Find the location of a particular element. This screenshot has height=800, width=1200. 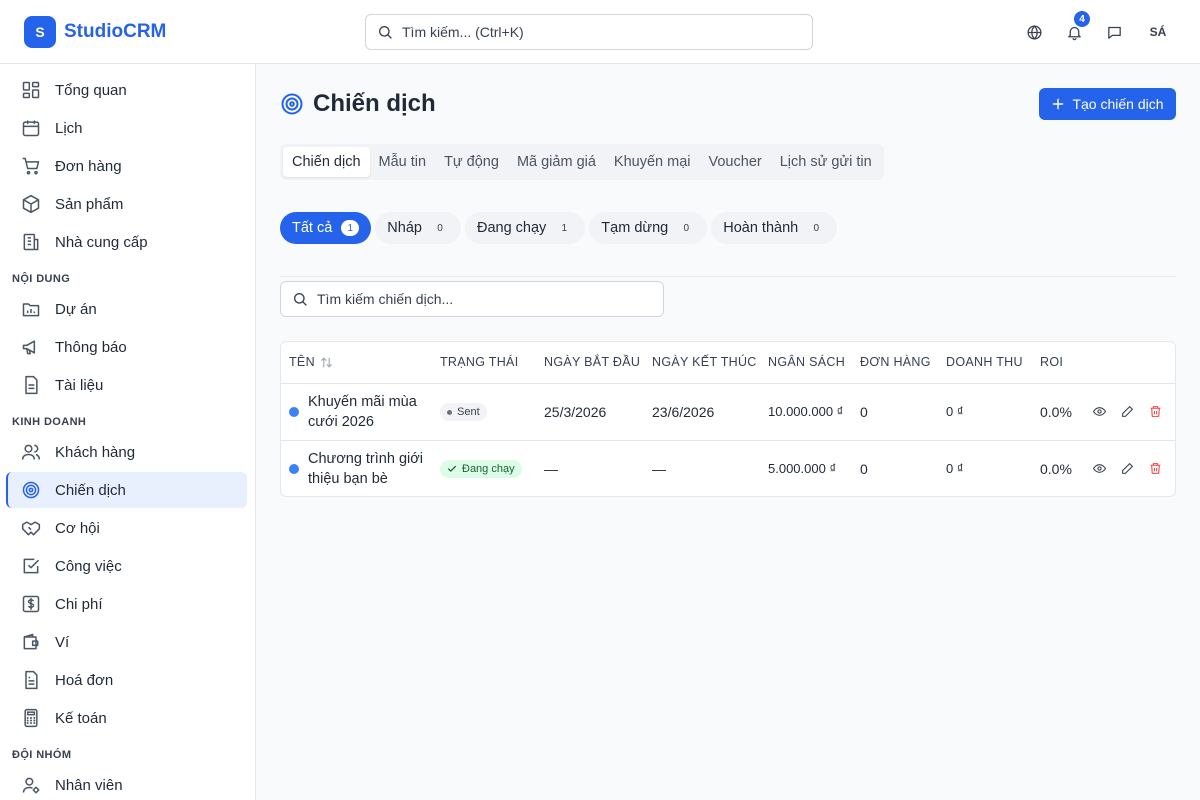

cart-icon is located at coordinates (31, 166).